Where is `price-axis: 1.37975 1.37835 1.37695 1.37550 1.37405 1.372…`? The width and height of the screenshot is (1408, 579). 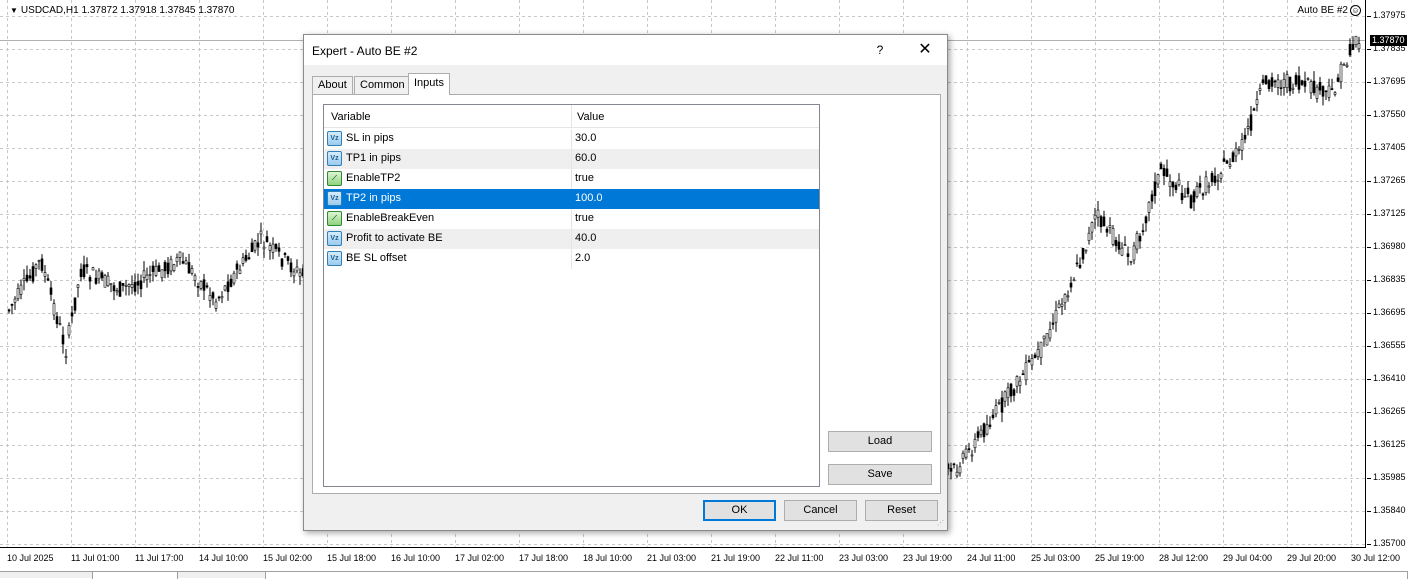 price-axis: 1.37975 1.37835 1.37695 1.37550 1.37405 1.372… is located at coordinates (1387, 274).